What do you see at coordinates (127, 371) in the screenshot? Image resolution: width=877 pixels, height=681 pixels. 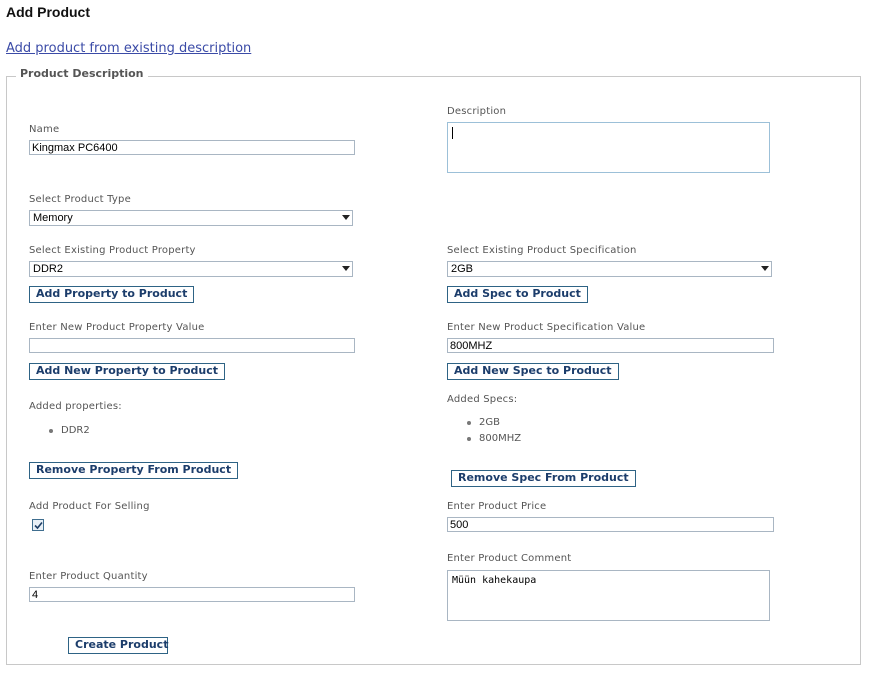 I see `add-new-property-button: Add New Property to Product` at bounding box center [127, 371].